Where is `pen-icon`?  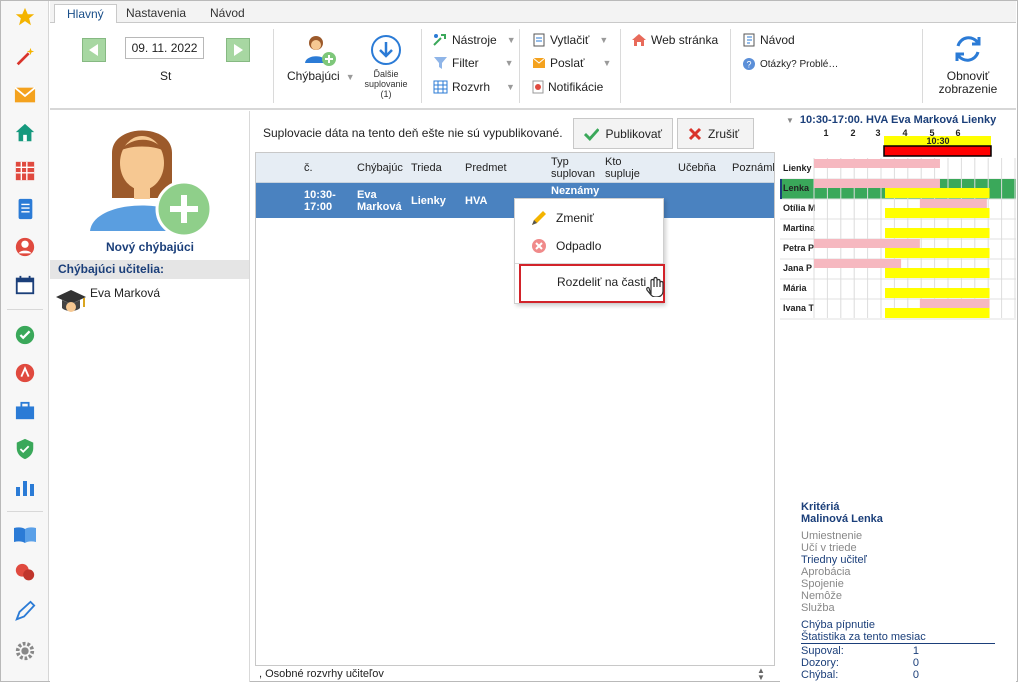 pen-icon is located at coordinates (25, 611).